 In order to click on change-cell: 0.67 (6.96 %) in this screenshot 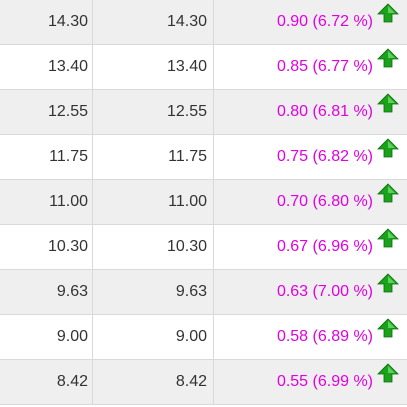, I will do `click(310, 247)`.